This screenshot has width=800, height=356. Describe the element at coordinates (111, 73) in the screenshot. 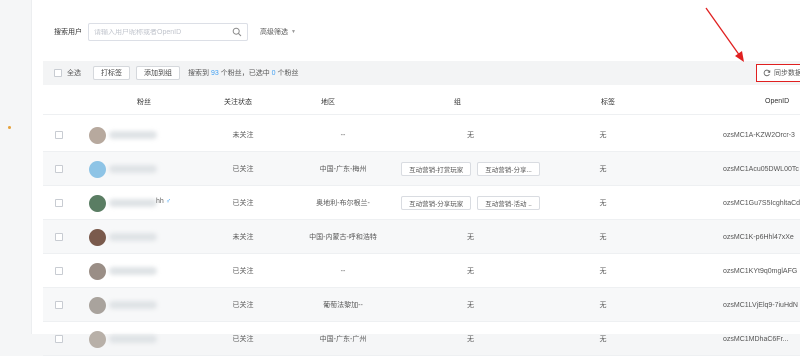

I see `tag-button: 打标签` at that location.